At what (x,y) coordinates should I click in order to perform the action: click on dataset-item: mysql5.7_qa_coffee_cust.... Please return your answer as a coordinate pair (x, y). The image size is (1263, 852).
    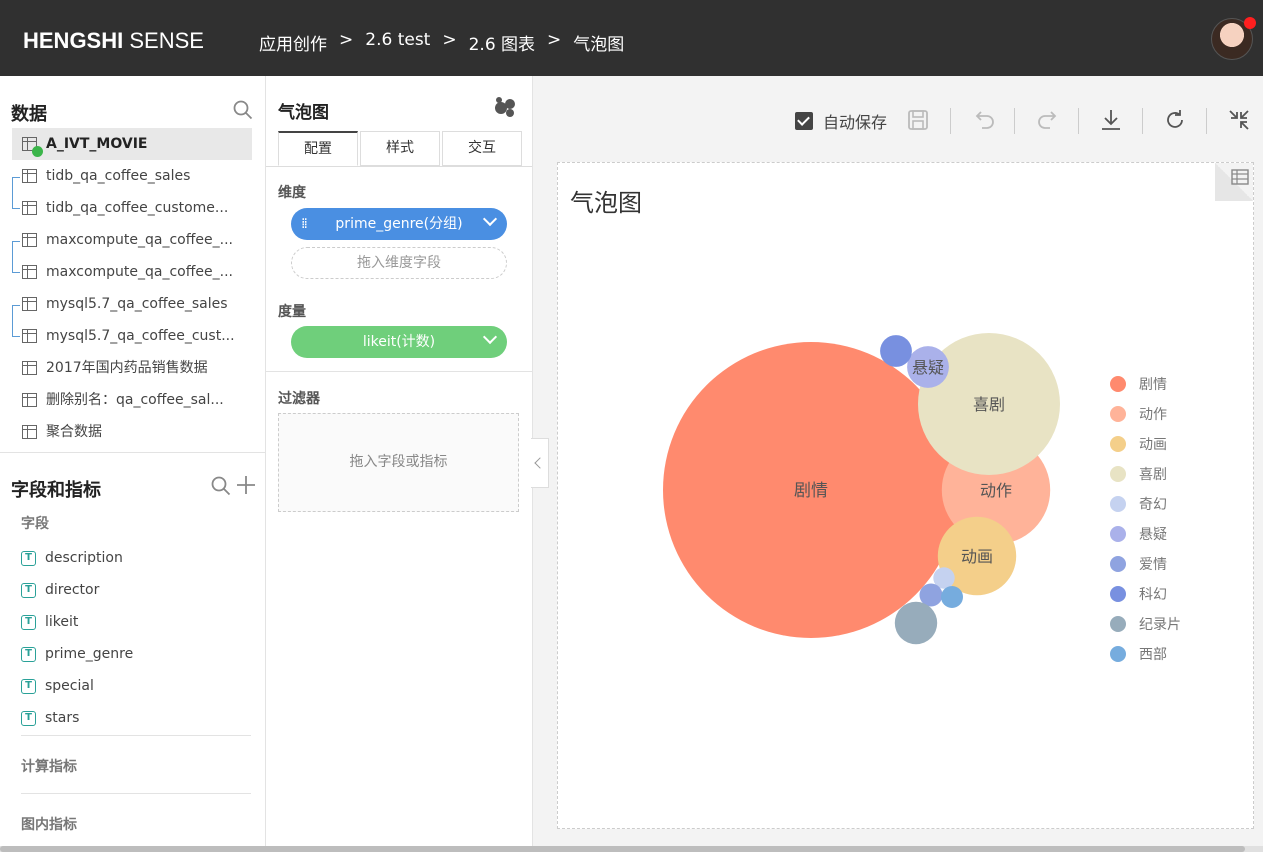
    Looking at the image, I should click on (132, 336).